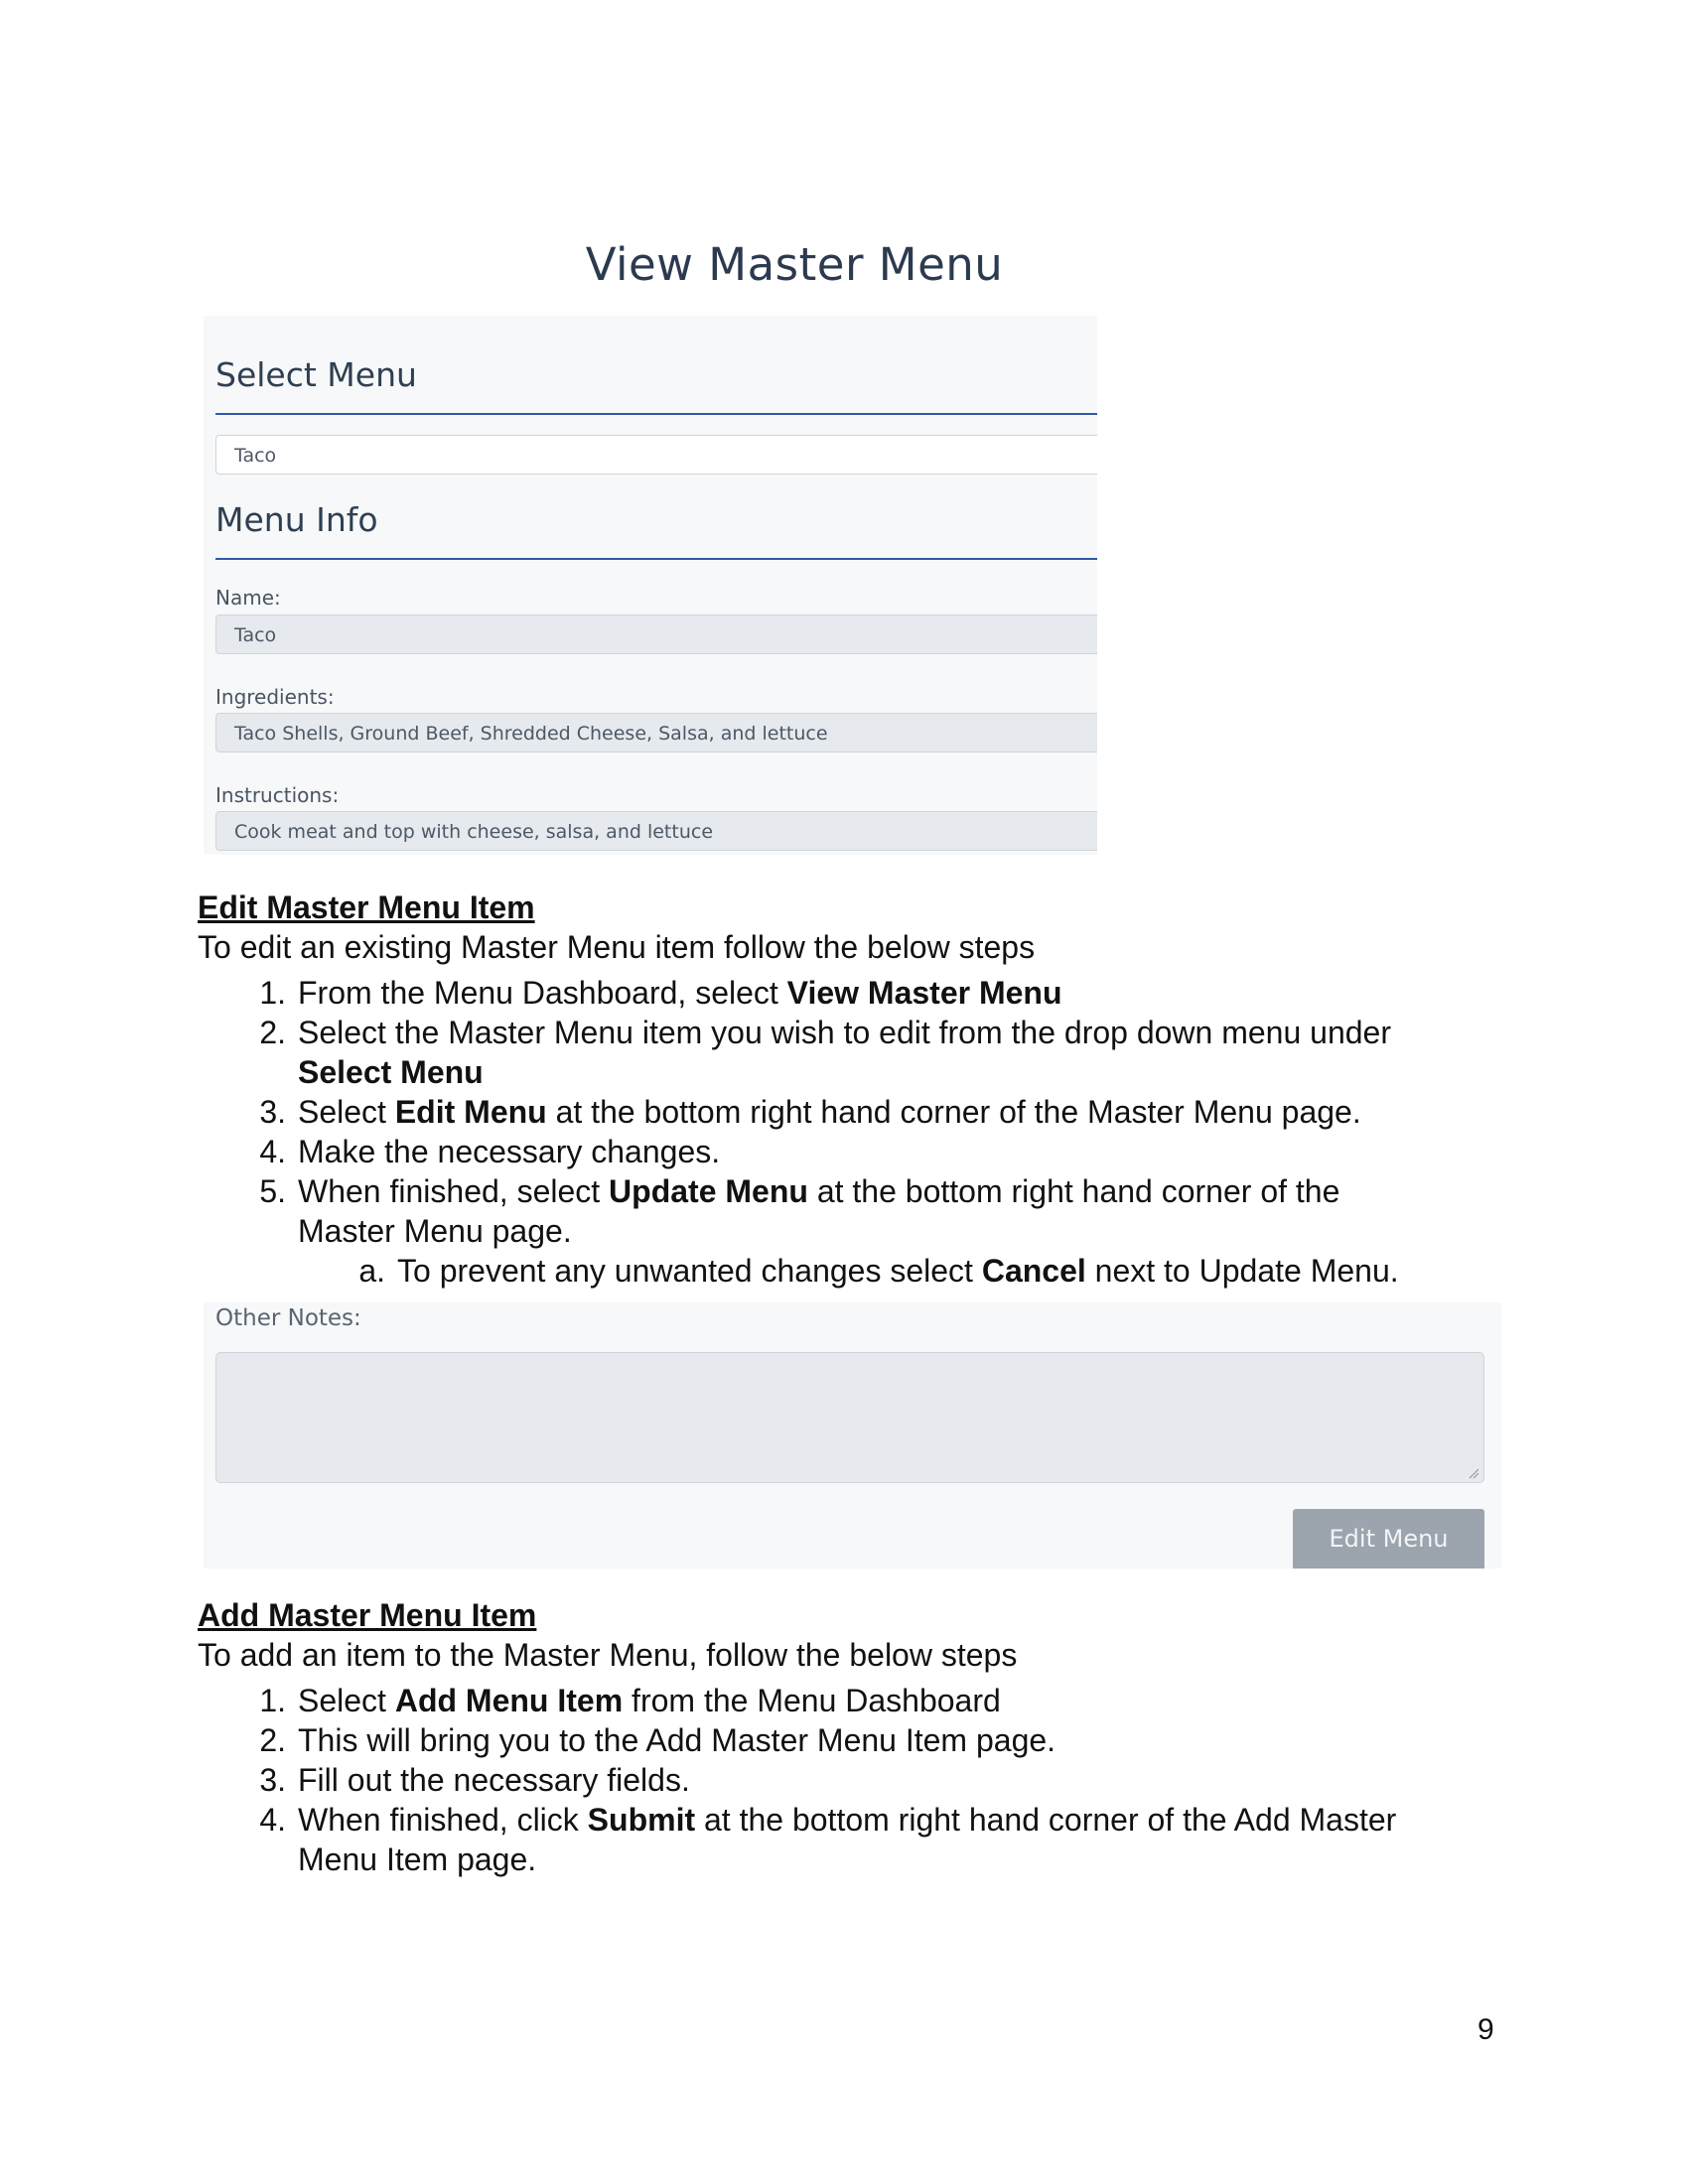 This screenshot has height=2184, width=1688. What do you see at coordinates (656, 455) in the screenshot?
I see `select-menu-dropdown: Taco` at bounding box center [656, 455].